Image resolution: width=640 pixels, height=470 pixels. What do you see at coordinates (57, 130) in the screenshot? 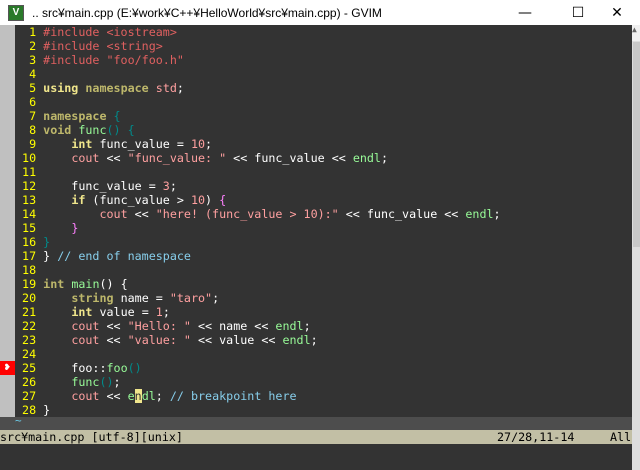
I see `code-token: void` at bounding box center [57, 130].